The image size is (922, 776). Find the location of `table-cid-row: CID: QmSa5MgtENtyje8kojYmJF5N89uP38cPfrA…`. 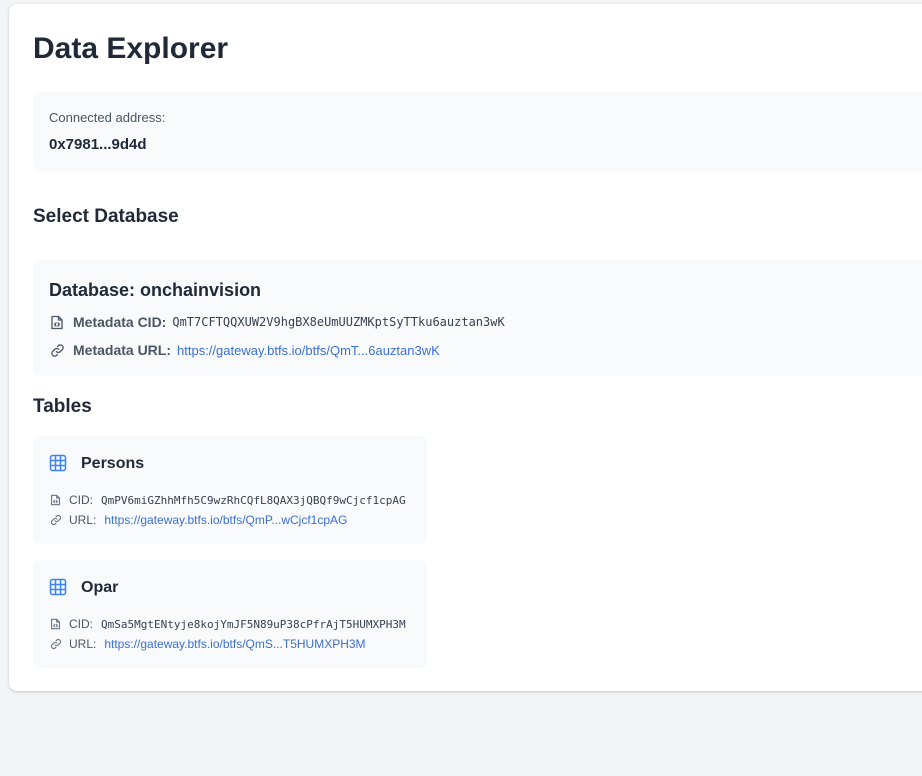

table-cid-row: CID: QmSa5MgtENtyje8kojYmJF5N89uP38cPfrA… is located at coordinates (227, 624).